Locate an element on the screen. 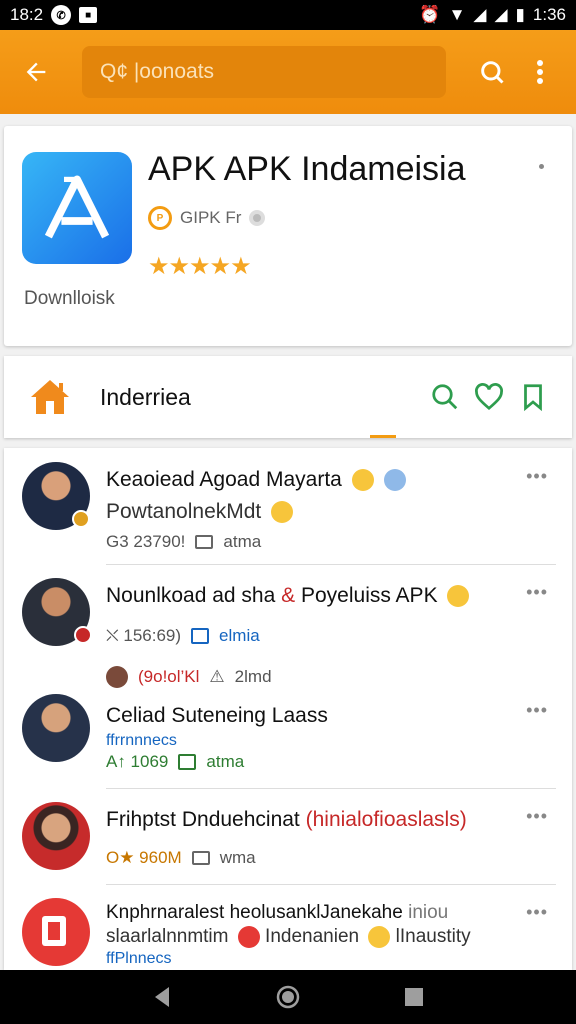 Image resolution: width=576 pixels, height=1024 pixels. home-circle-icon is located at coordinates (288, 997).